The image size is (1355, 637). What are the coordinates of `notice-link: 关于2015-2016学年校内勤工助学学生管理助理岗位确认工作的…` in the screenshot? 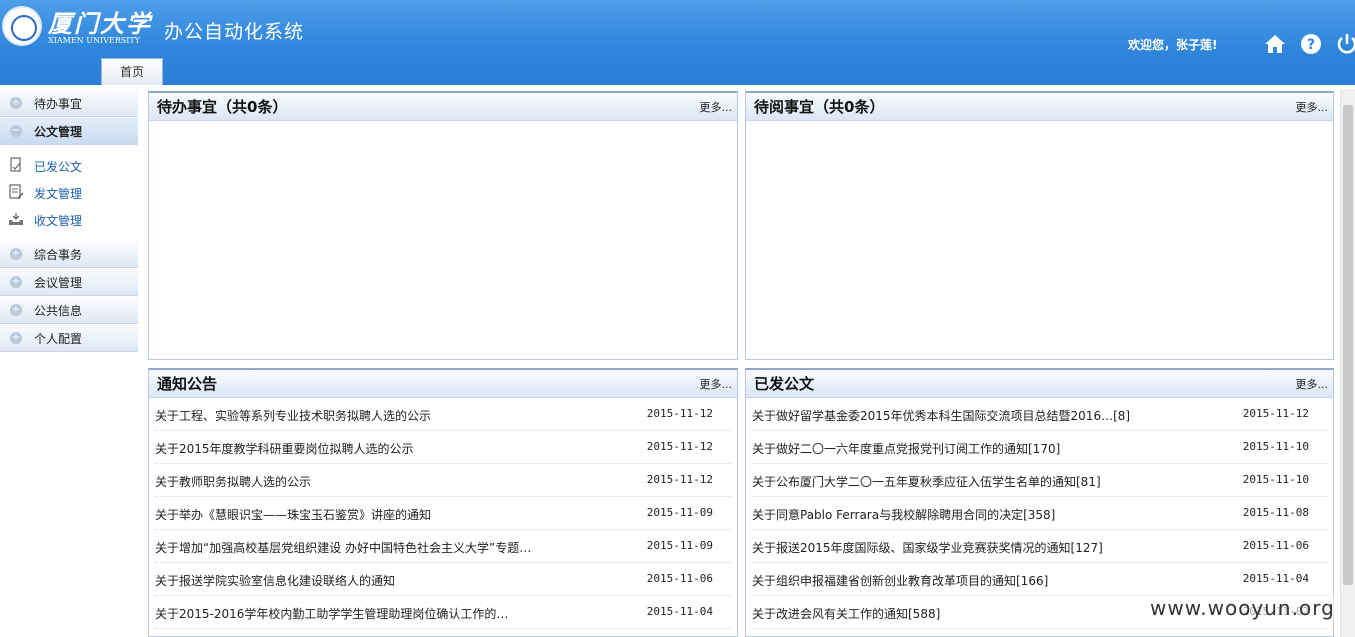 It's located at (331, 613).